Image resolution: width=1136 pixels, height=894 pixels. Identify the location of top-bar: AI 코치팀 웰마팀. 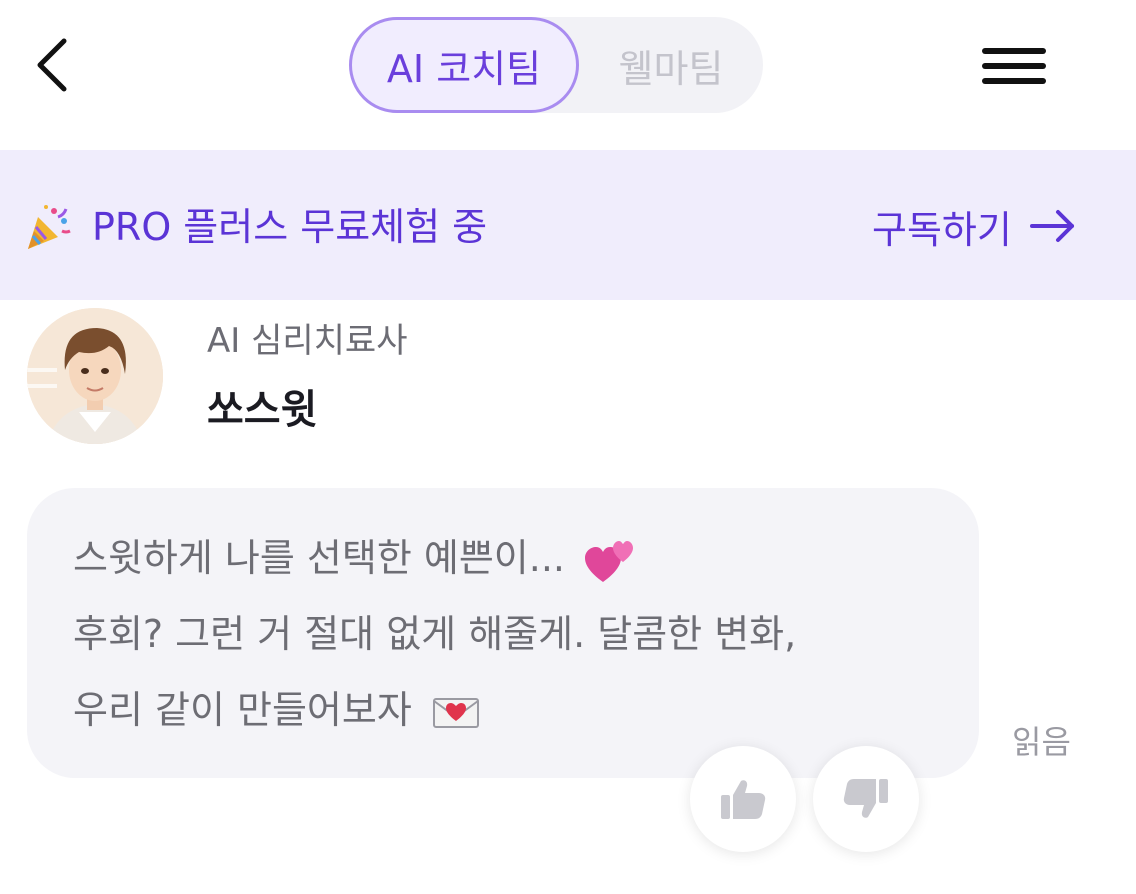
(568, 66).